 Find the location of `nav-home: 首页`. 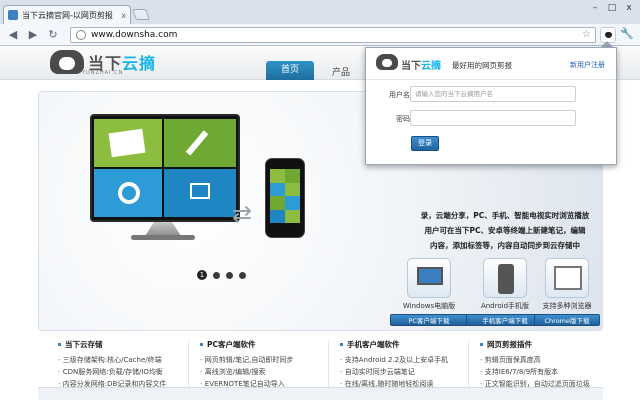

nav-home: 首页 is located at coordinates (290, 70).